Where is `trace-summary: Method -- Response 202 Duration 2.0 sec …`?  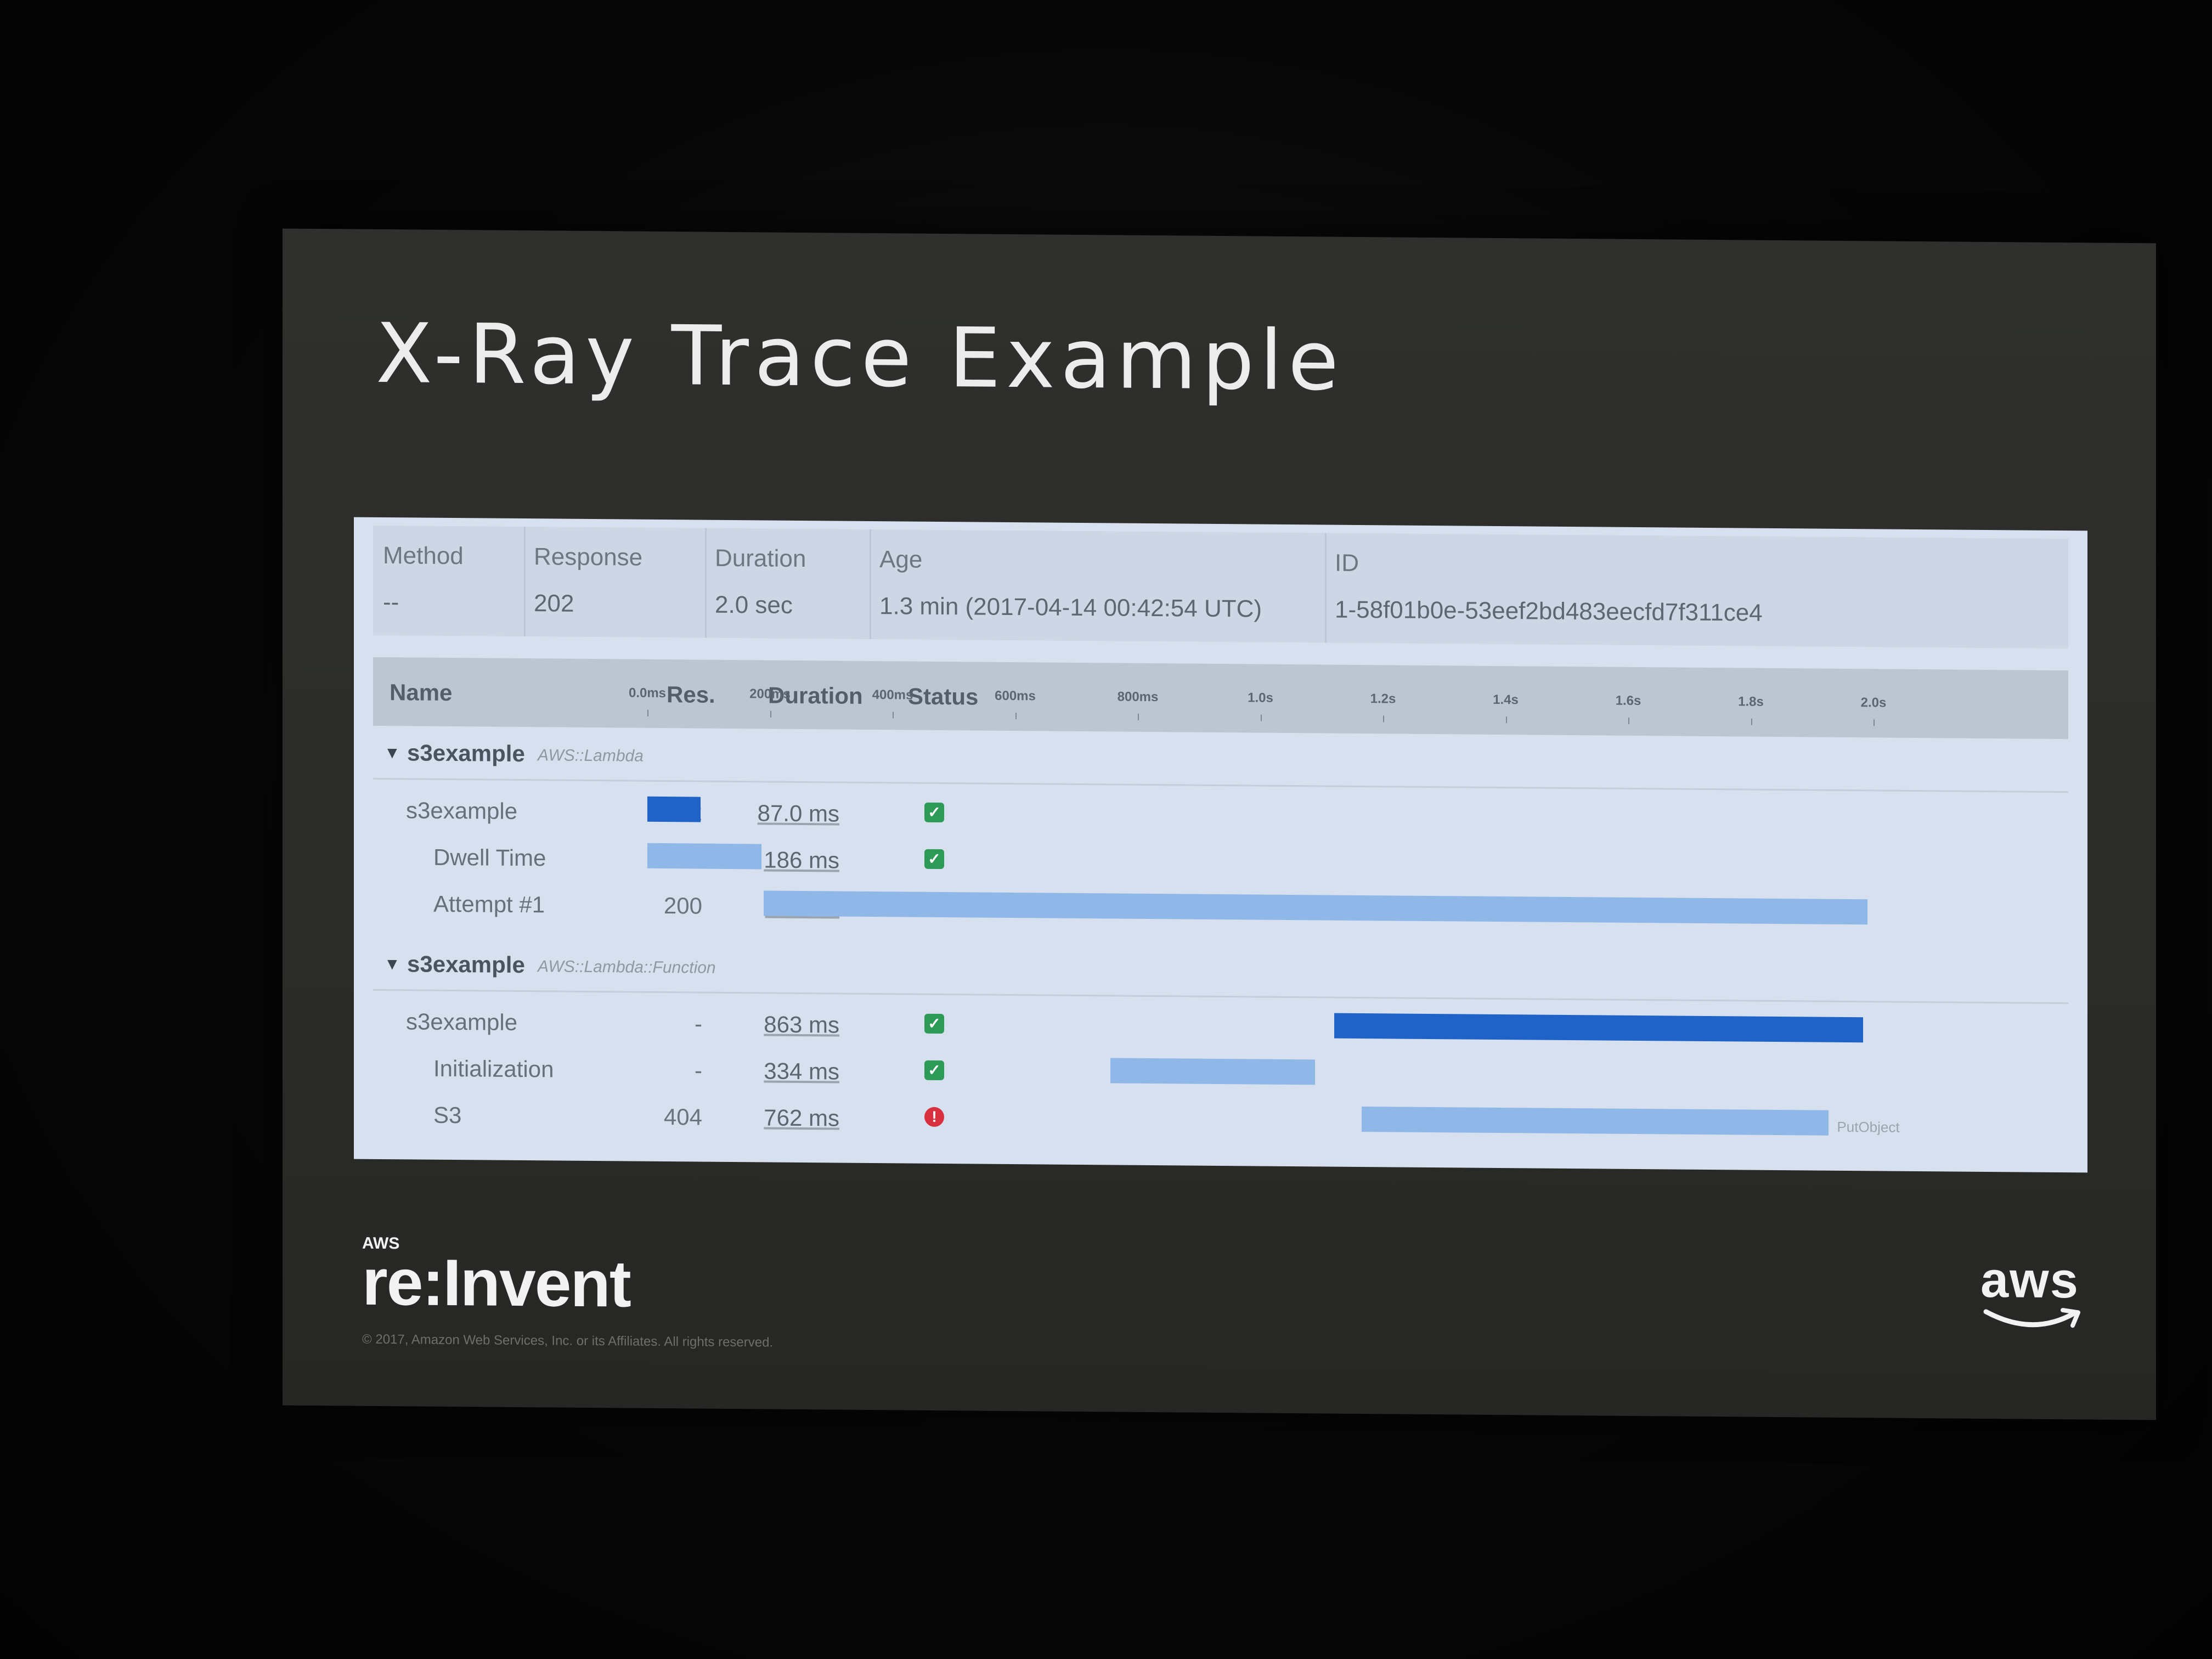
trace-summary: Method -- Response 202 Duration 2.0 sec … is located at coordinates (1221, 587).